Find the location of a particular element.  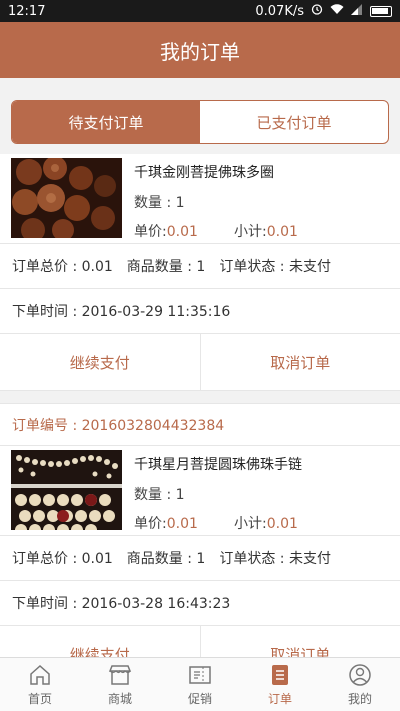

tab-paid-label: 已支付订单 is located at coordinates (294, 122).